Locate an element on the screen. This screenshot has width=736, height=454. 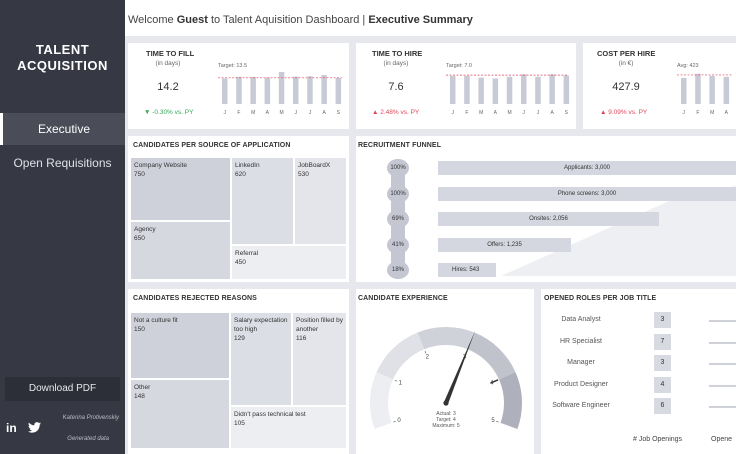
gauge-tick-label: 5 is located at coordinates (493, 421).